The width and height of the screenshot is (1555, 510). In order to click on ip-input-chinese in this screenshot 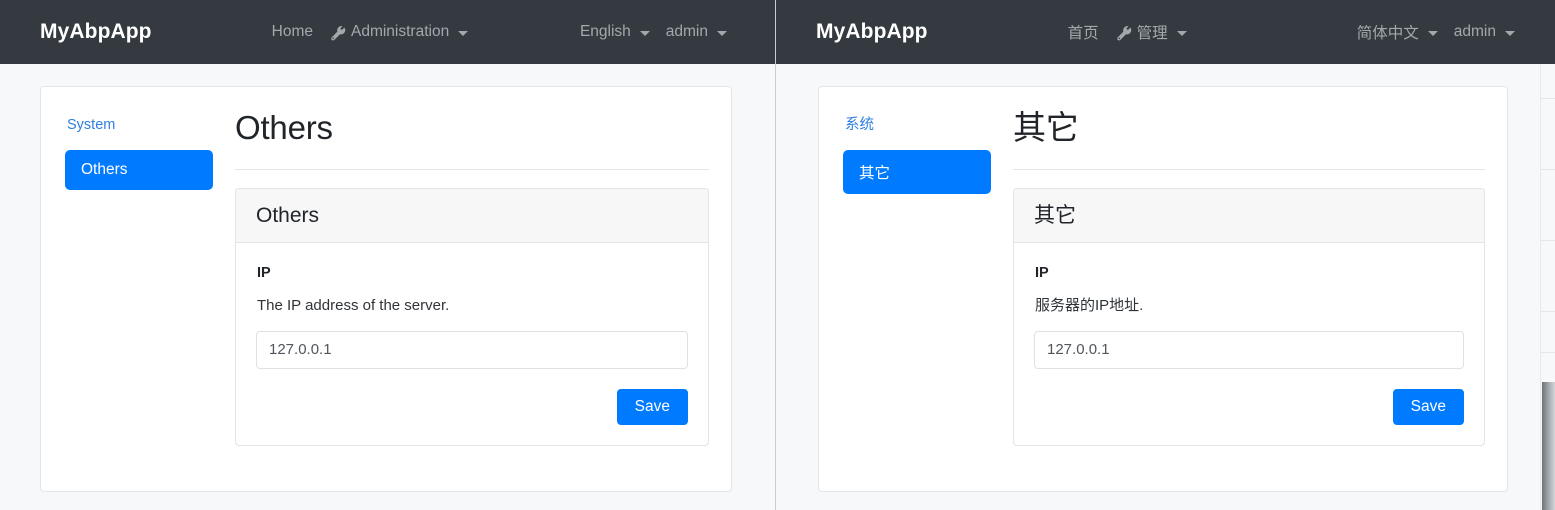, I will do `click(1249, 349)`.